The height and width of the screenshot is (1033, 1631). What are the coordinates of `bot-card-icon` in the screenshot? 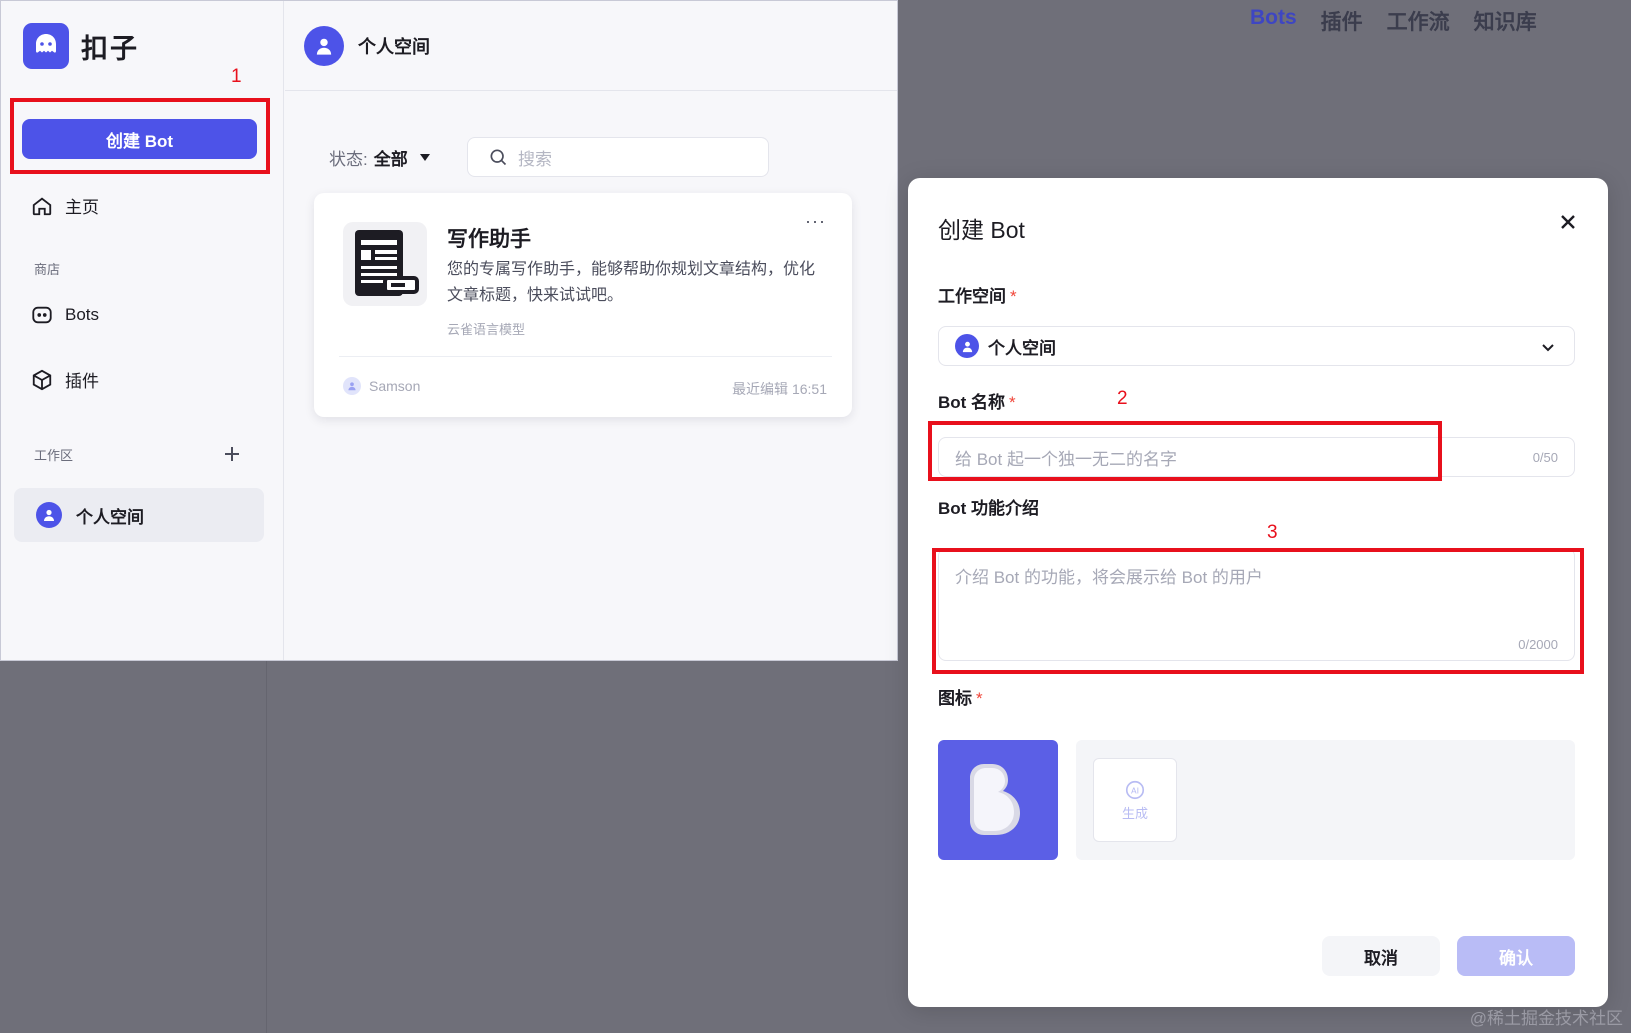 It's located at (385, 264).